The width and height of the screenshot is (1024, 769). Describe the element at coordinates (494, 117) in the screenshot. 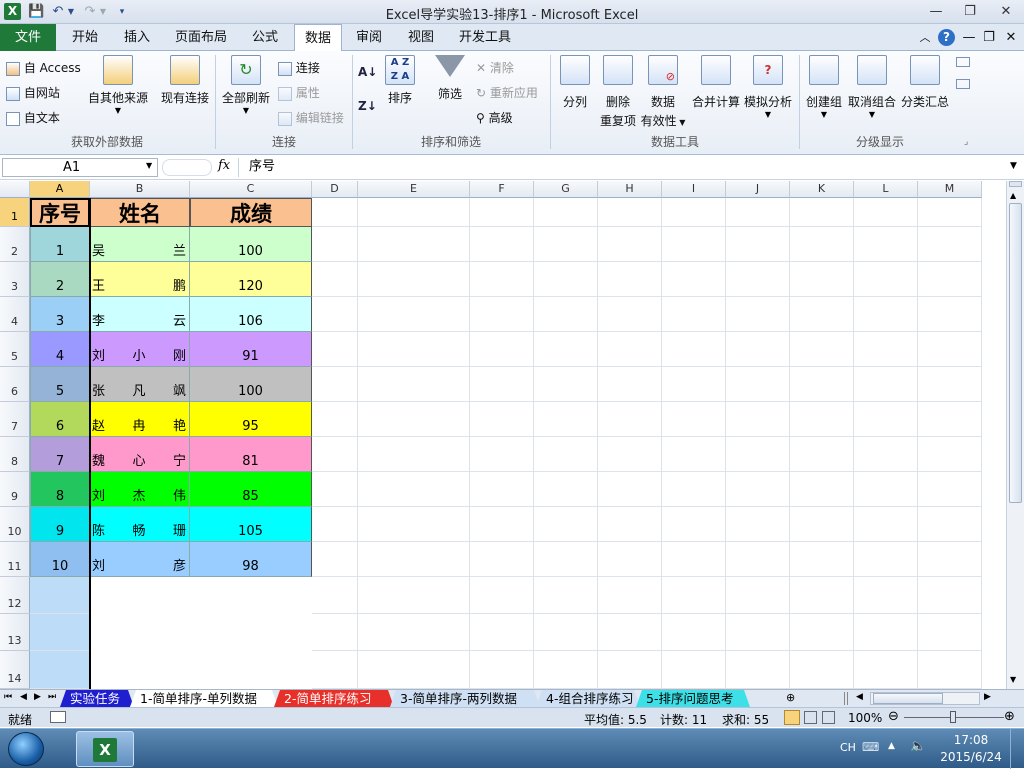

I see `advanced-filter-button: ⚲ 高级` at that location.